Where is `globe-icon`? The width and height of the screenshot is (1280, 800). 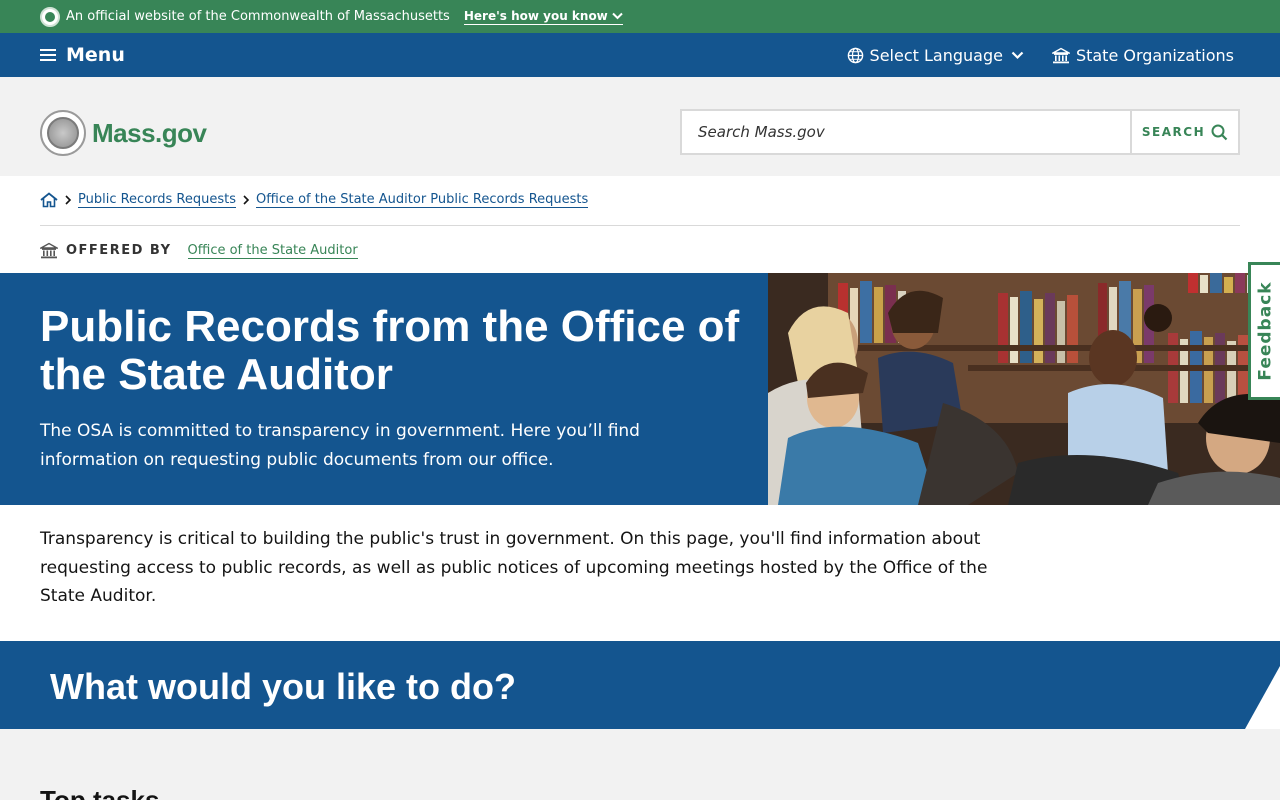 globe-icon is located at coordinates (855, 55).